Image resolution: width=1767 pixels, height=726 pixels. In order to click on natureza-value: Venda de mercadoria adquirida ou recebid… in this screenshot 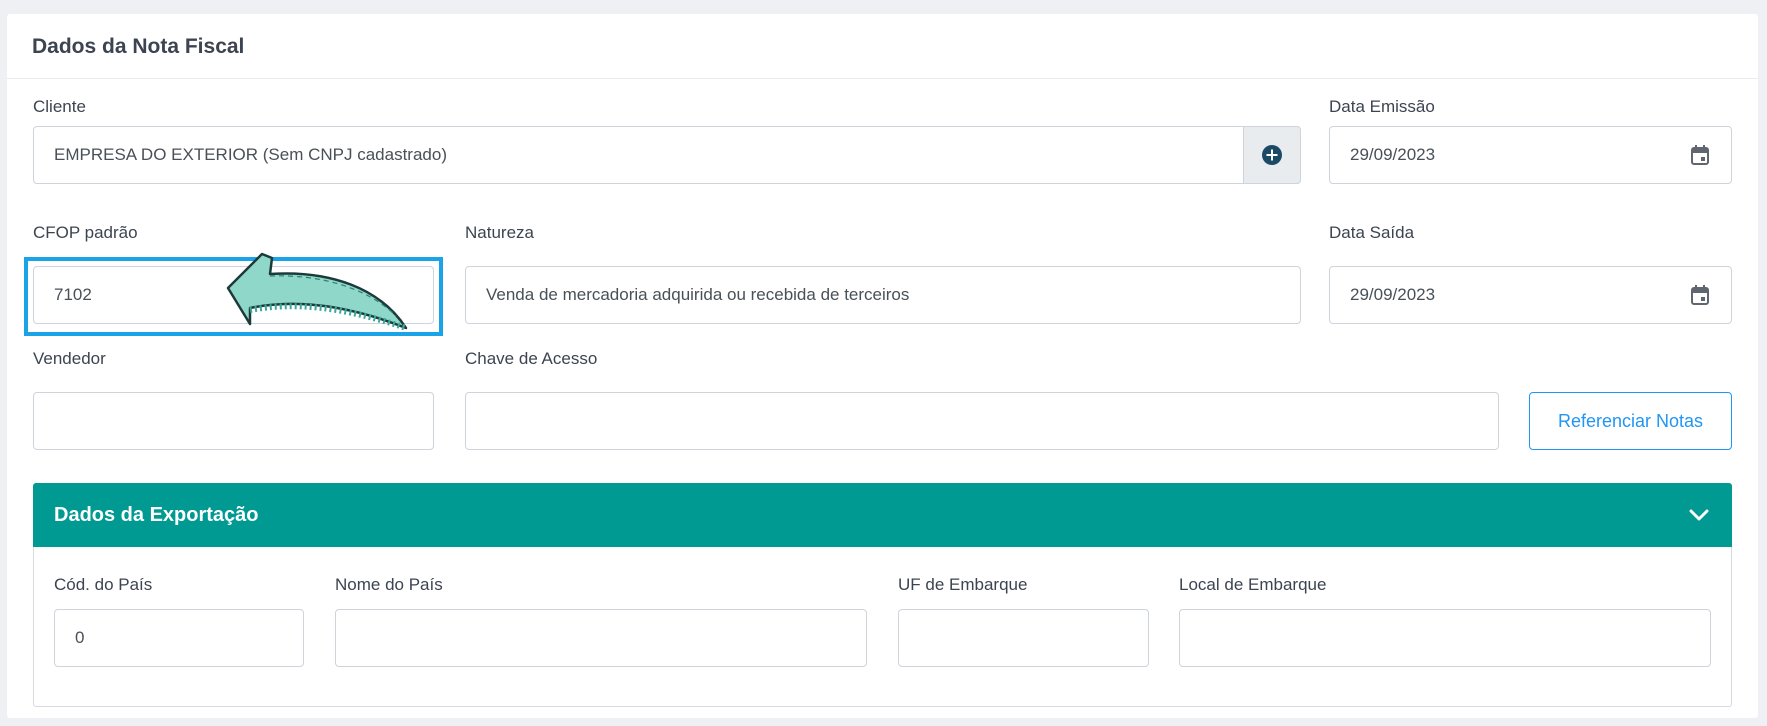, I will do `click(698, 294)`.